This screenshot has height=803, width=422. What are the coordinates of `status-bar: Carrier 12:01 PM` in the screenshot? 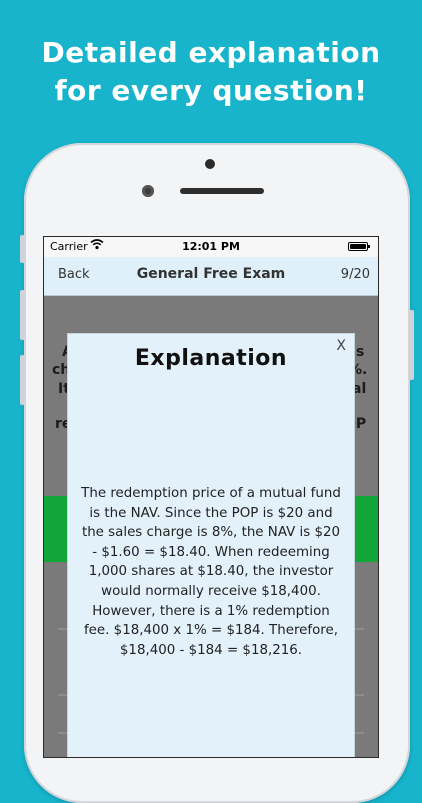 It's located at (211, 247).